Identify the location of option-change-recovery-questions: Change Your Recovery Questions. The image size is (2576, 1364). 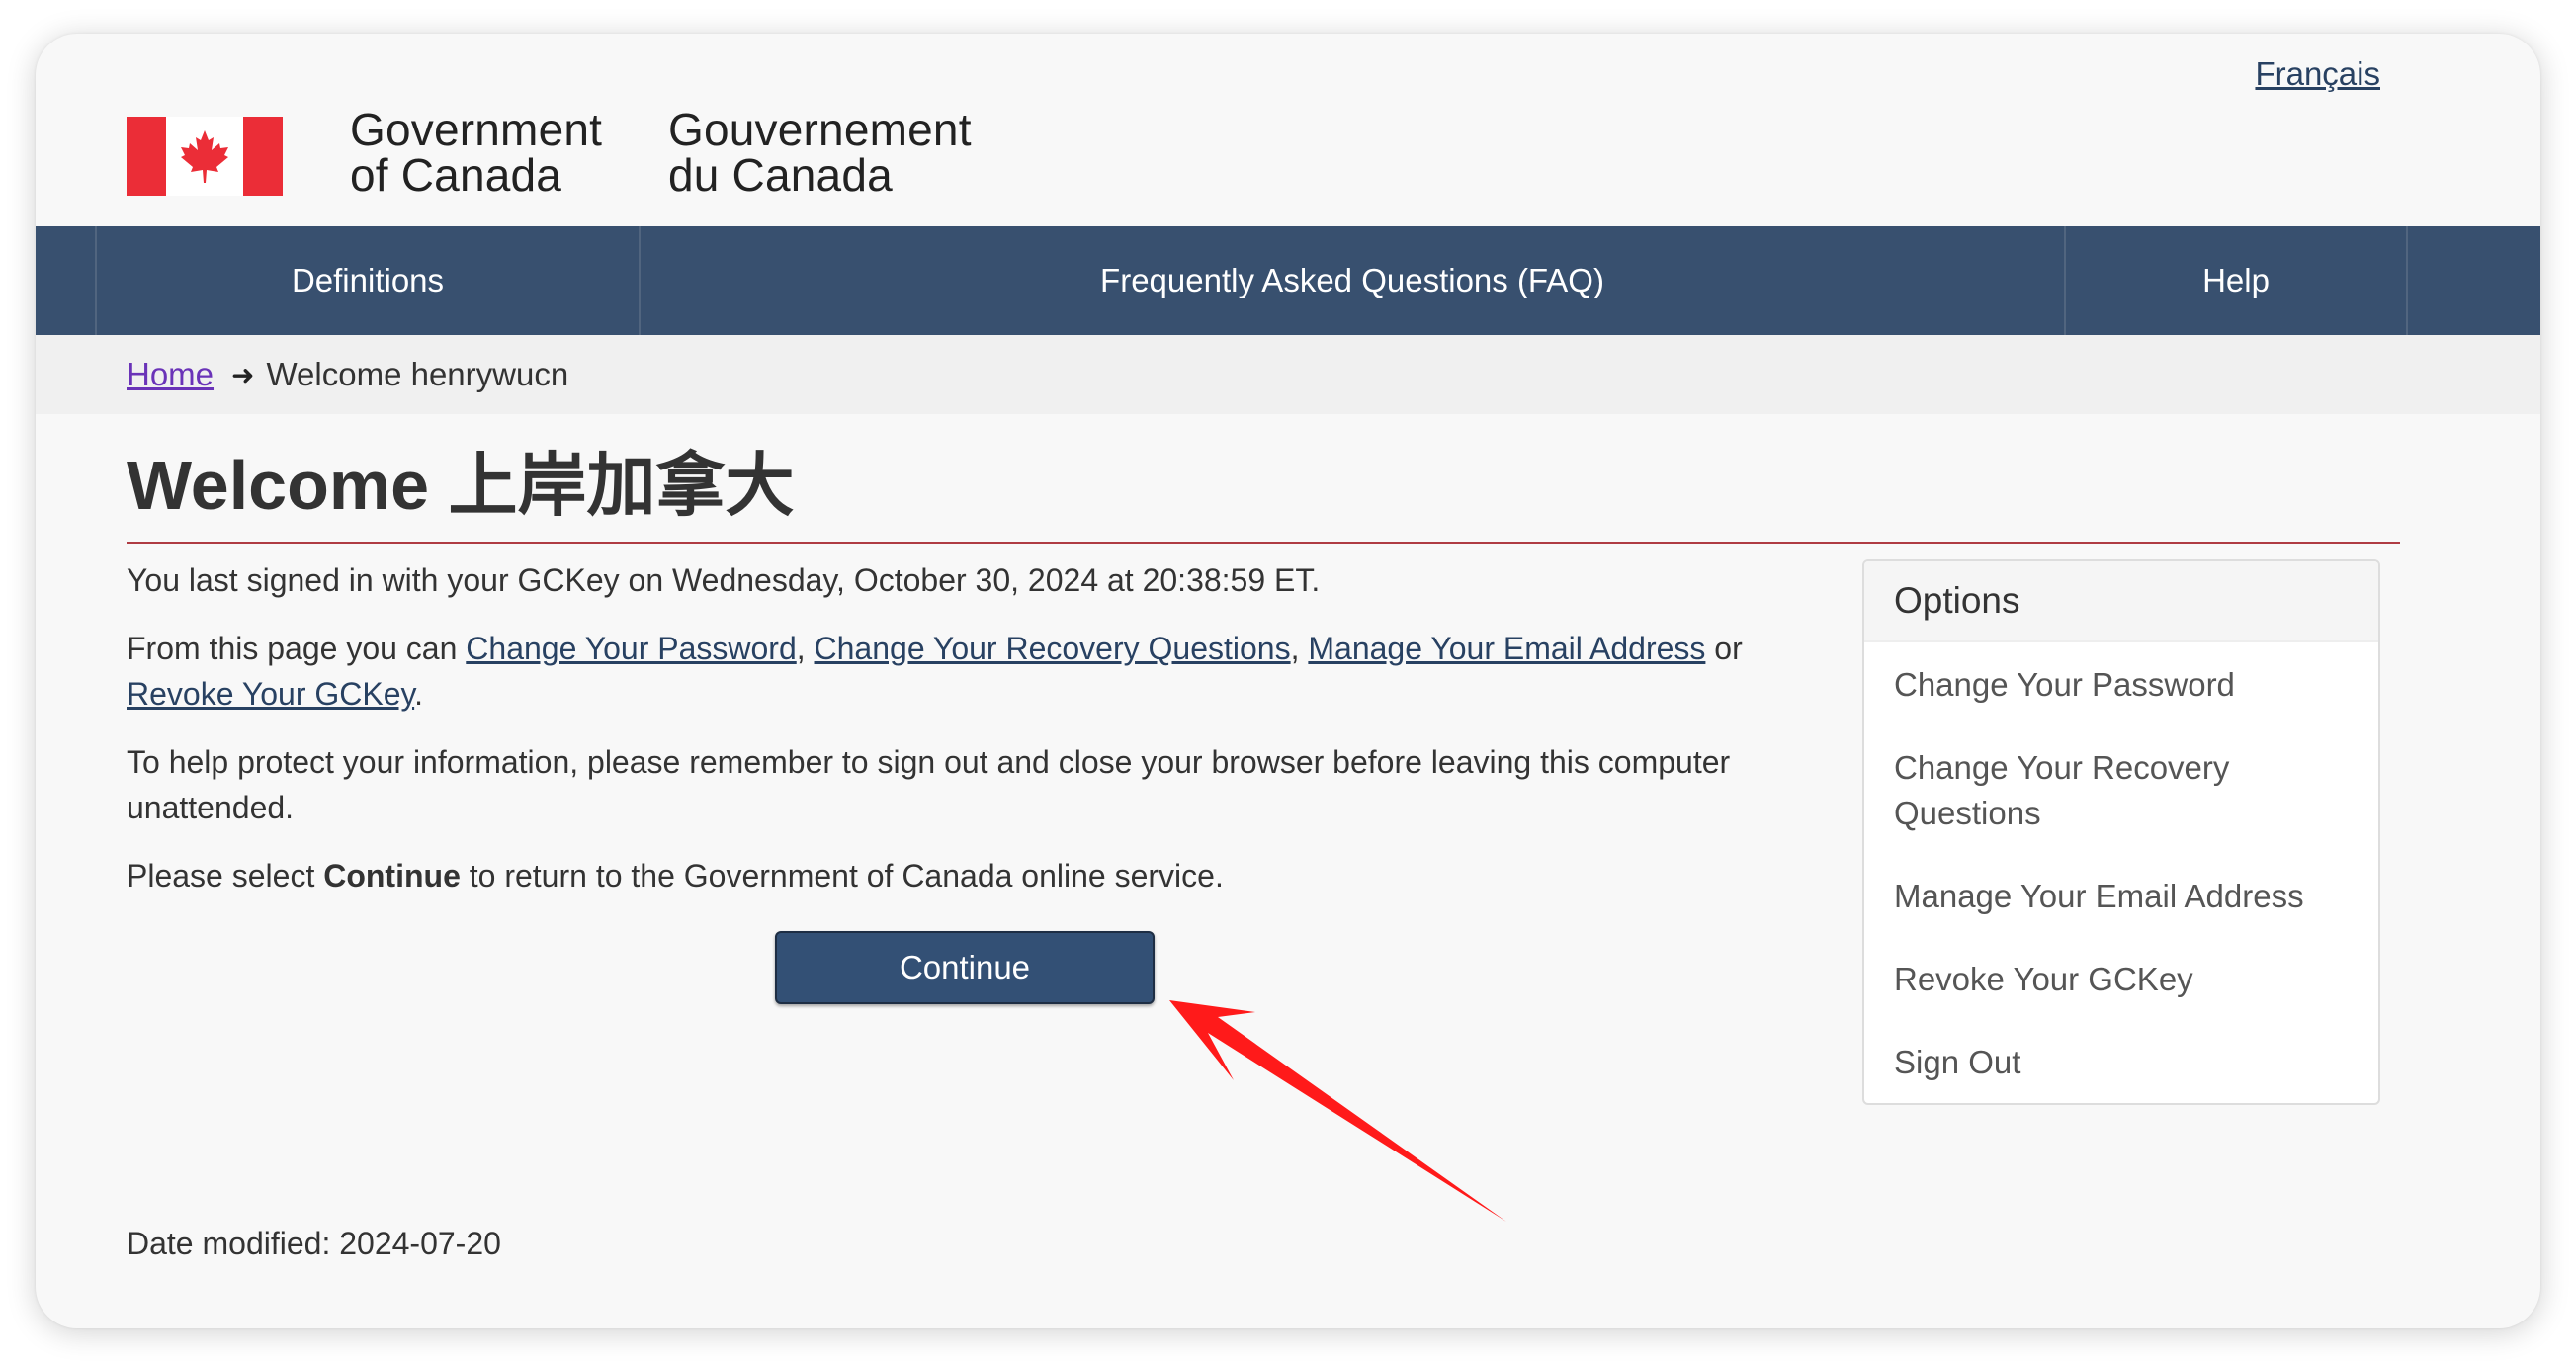
(2124, 790).